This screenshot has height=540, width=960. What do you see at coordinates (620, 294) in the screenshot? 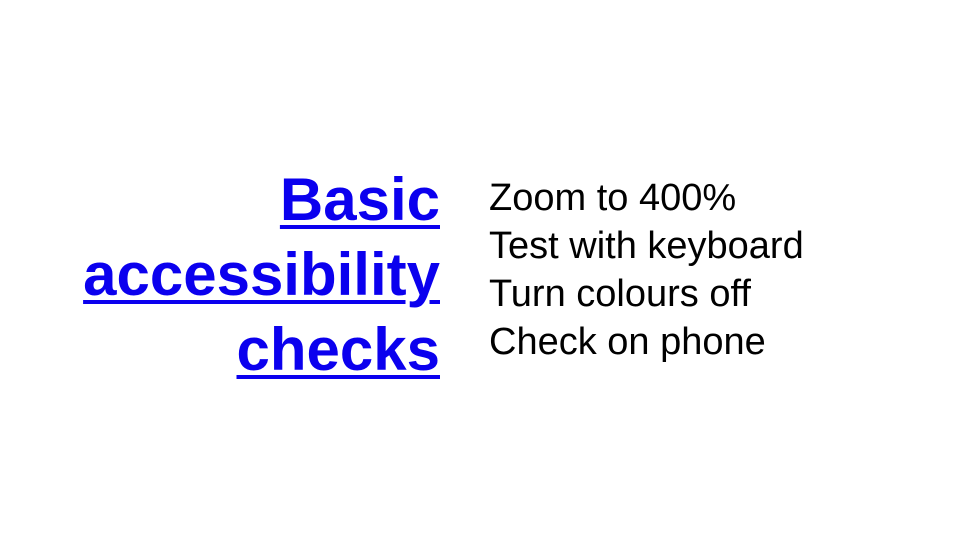
I see `check-item-colours: Turn colours off` at bounding box center [620, 294].